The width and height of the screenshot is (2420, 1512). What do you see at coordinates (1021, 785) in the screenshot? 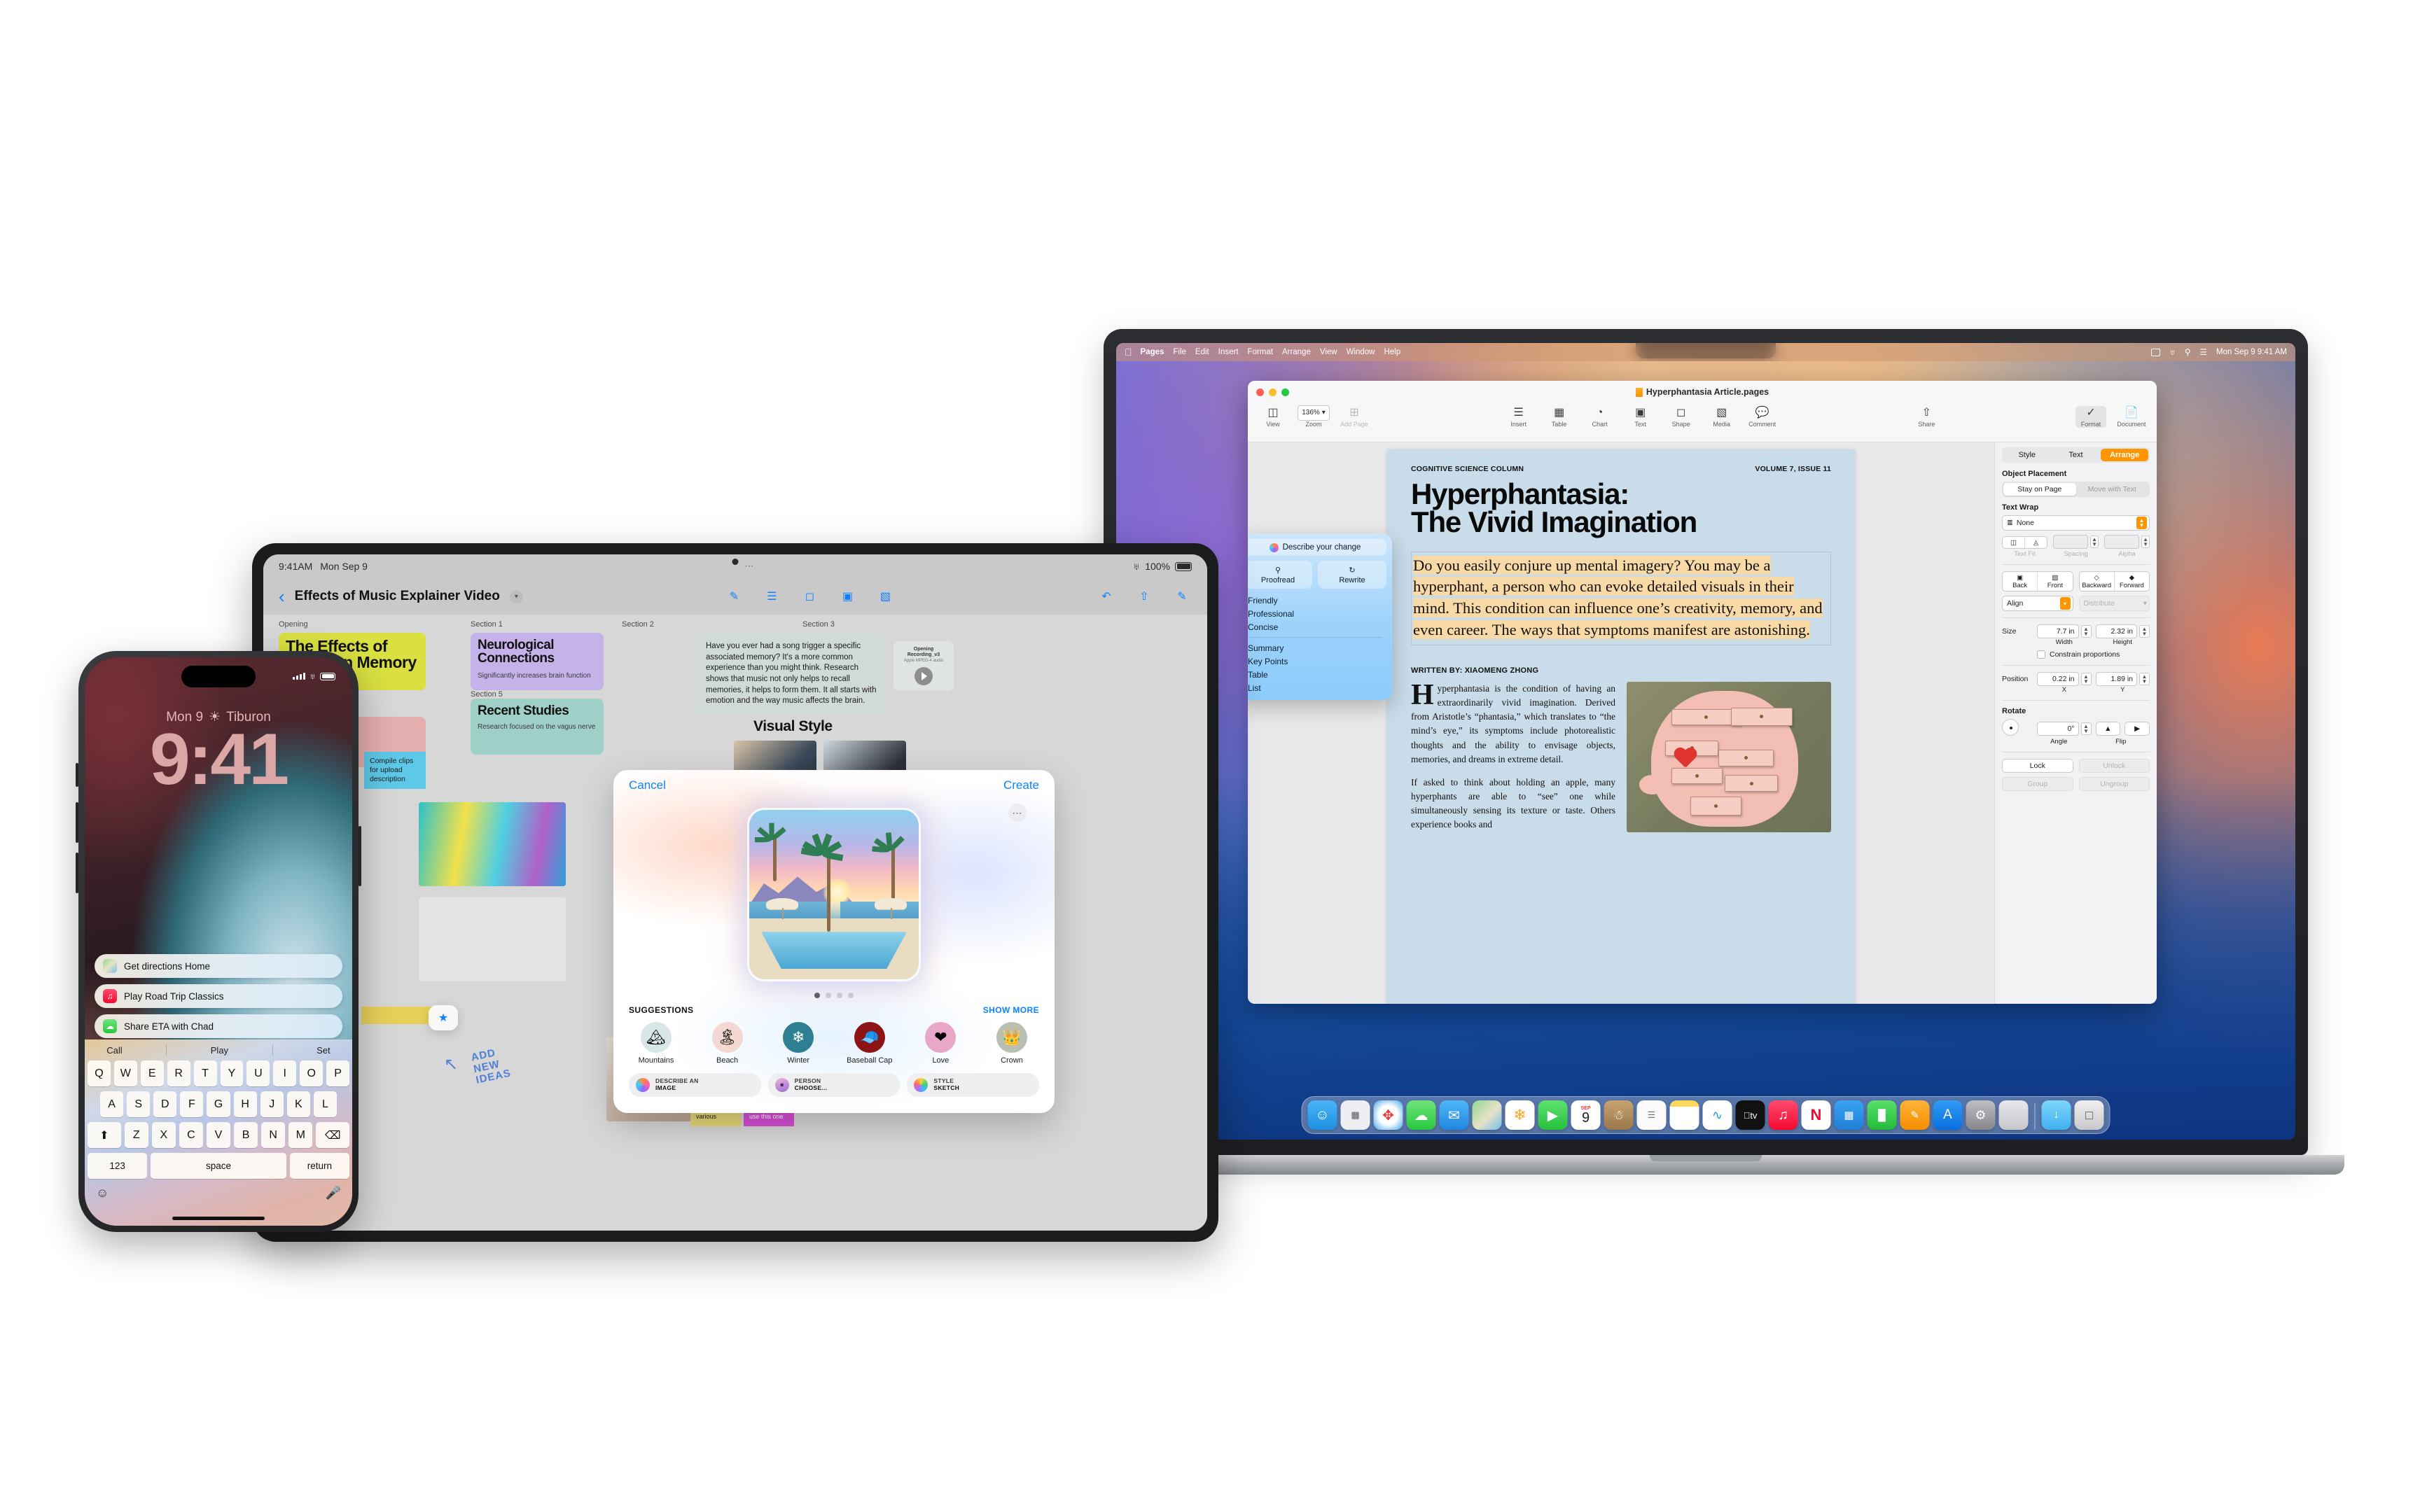
I see `create-button: Create` at bounding box center [1021, 785].